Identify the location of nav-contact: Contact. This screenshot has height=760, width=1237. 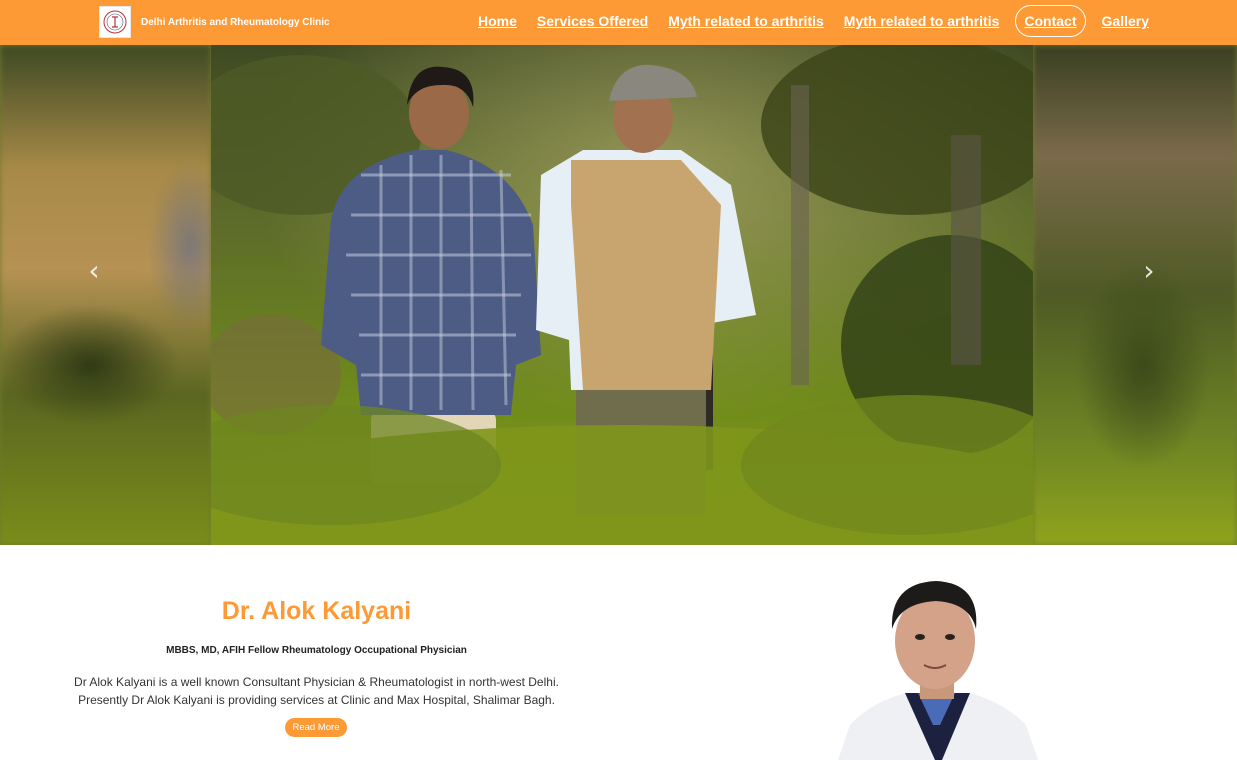
(1050, 21).